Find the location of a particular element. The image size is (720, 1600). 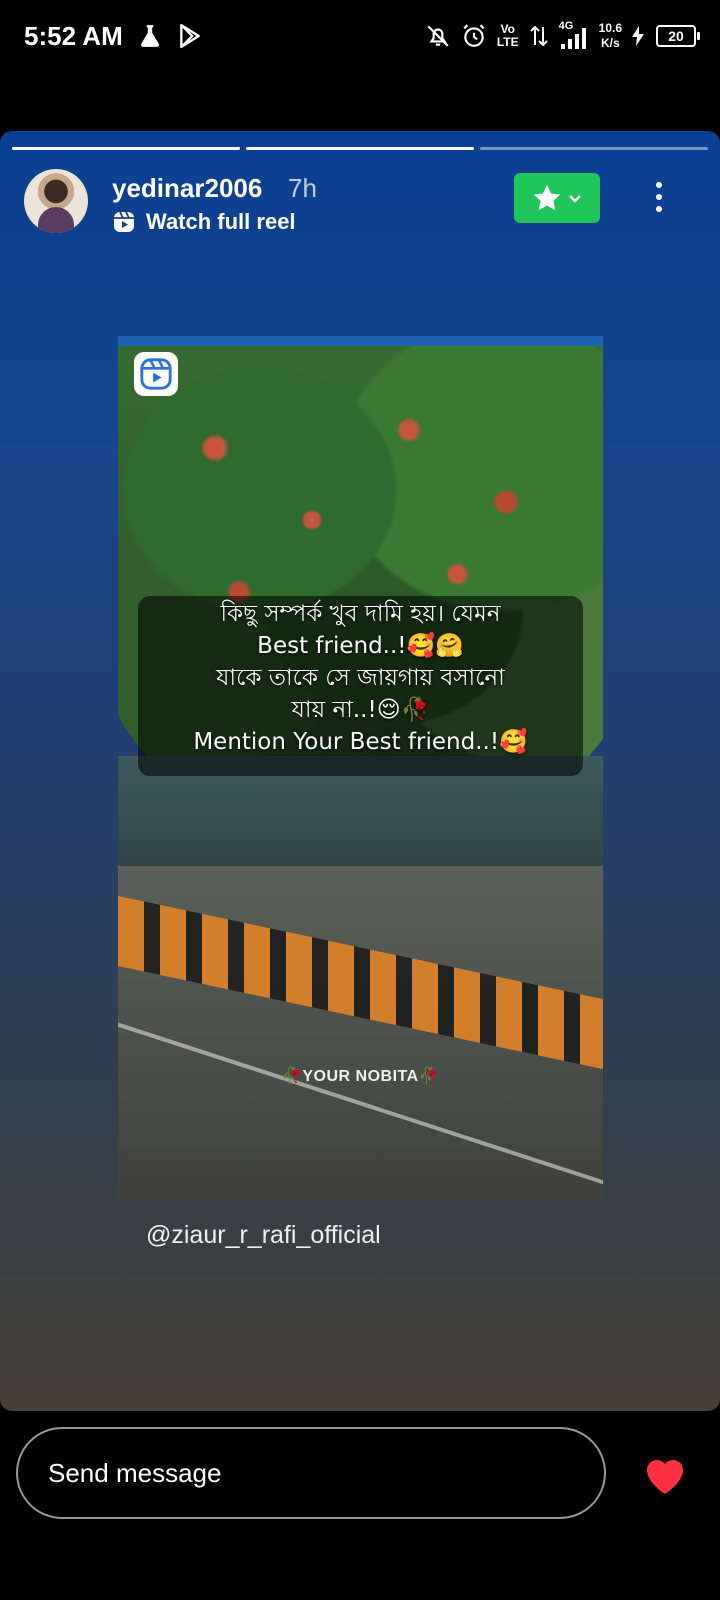

caption-line: যায় না..!😌🥀 is located at coordinates (360, 710).